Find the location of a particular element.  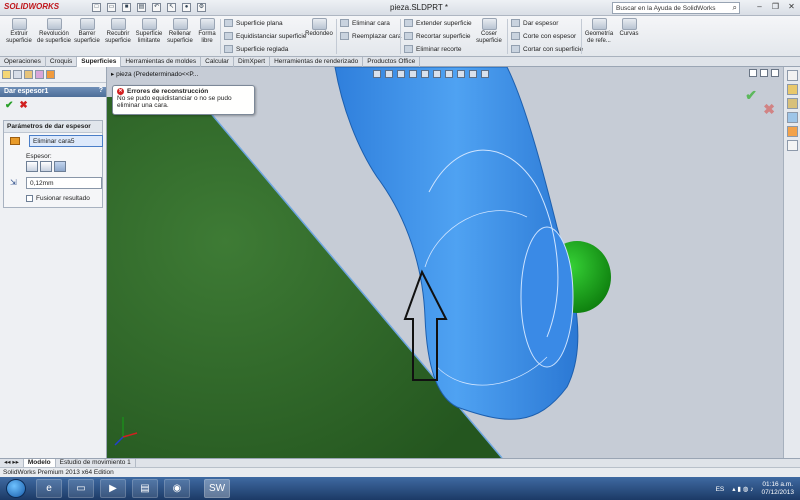

thicken-both-button is located at coordinates (46, 166).